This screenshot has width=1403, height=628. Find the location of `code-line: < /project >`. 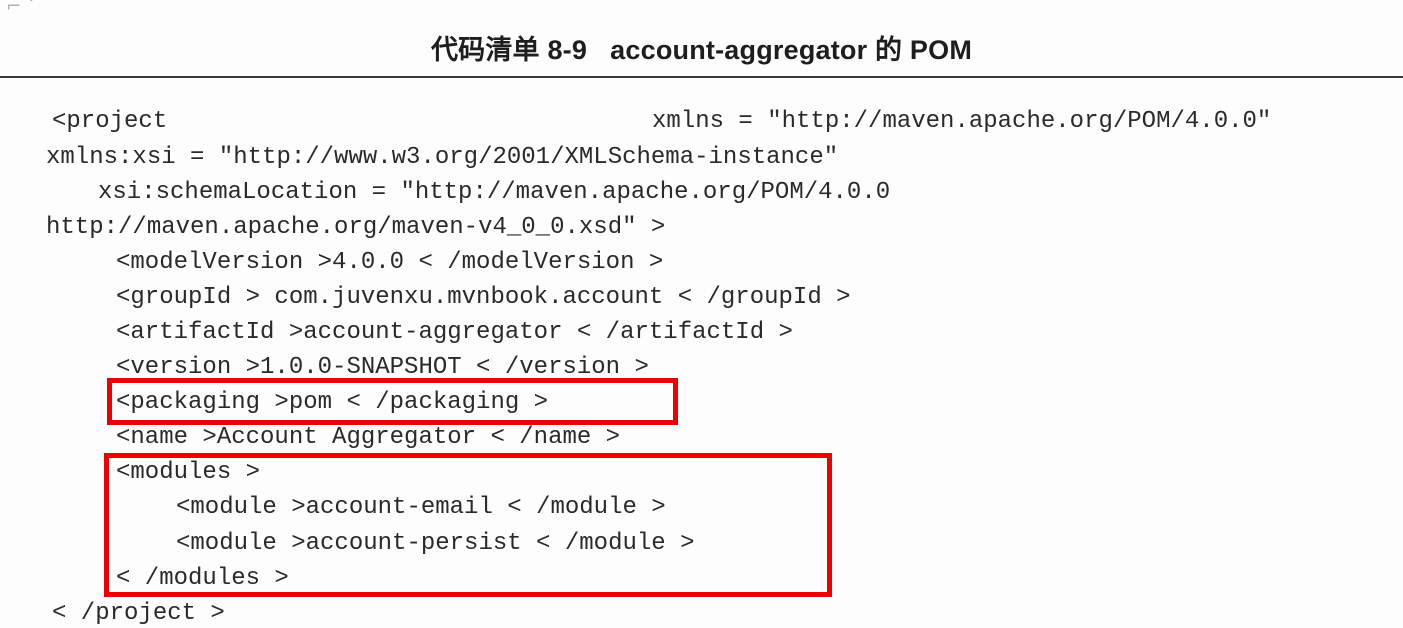

code-line: < /project > is located at coordinates (138, 613).